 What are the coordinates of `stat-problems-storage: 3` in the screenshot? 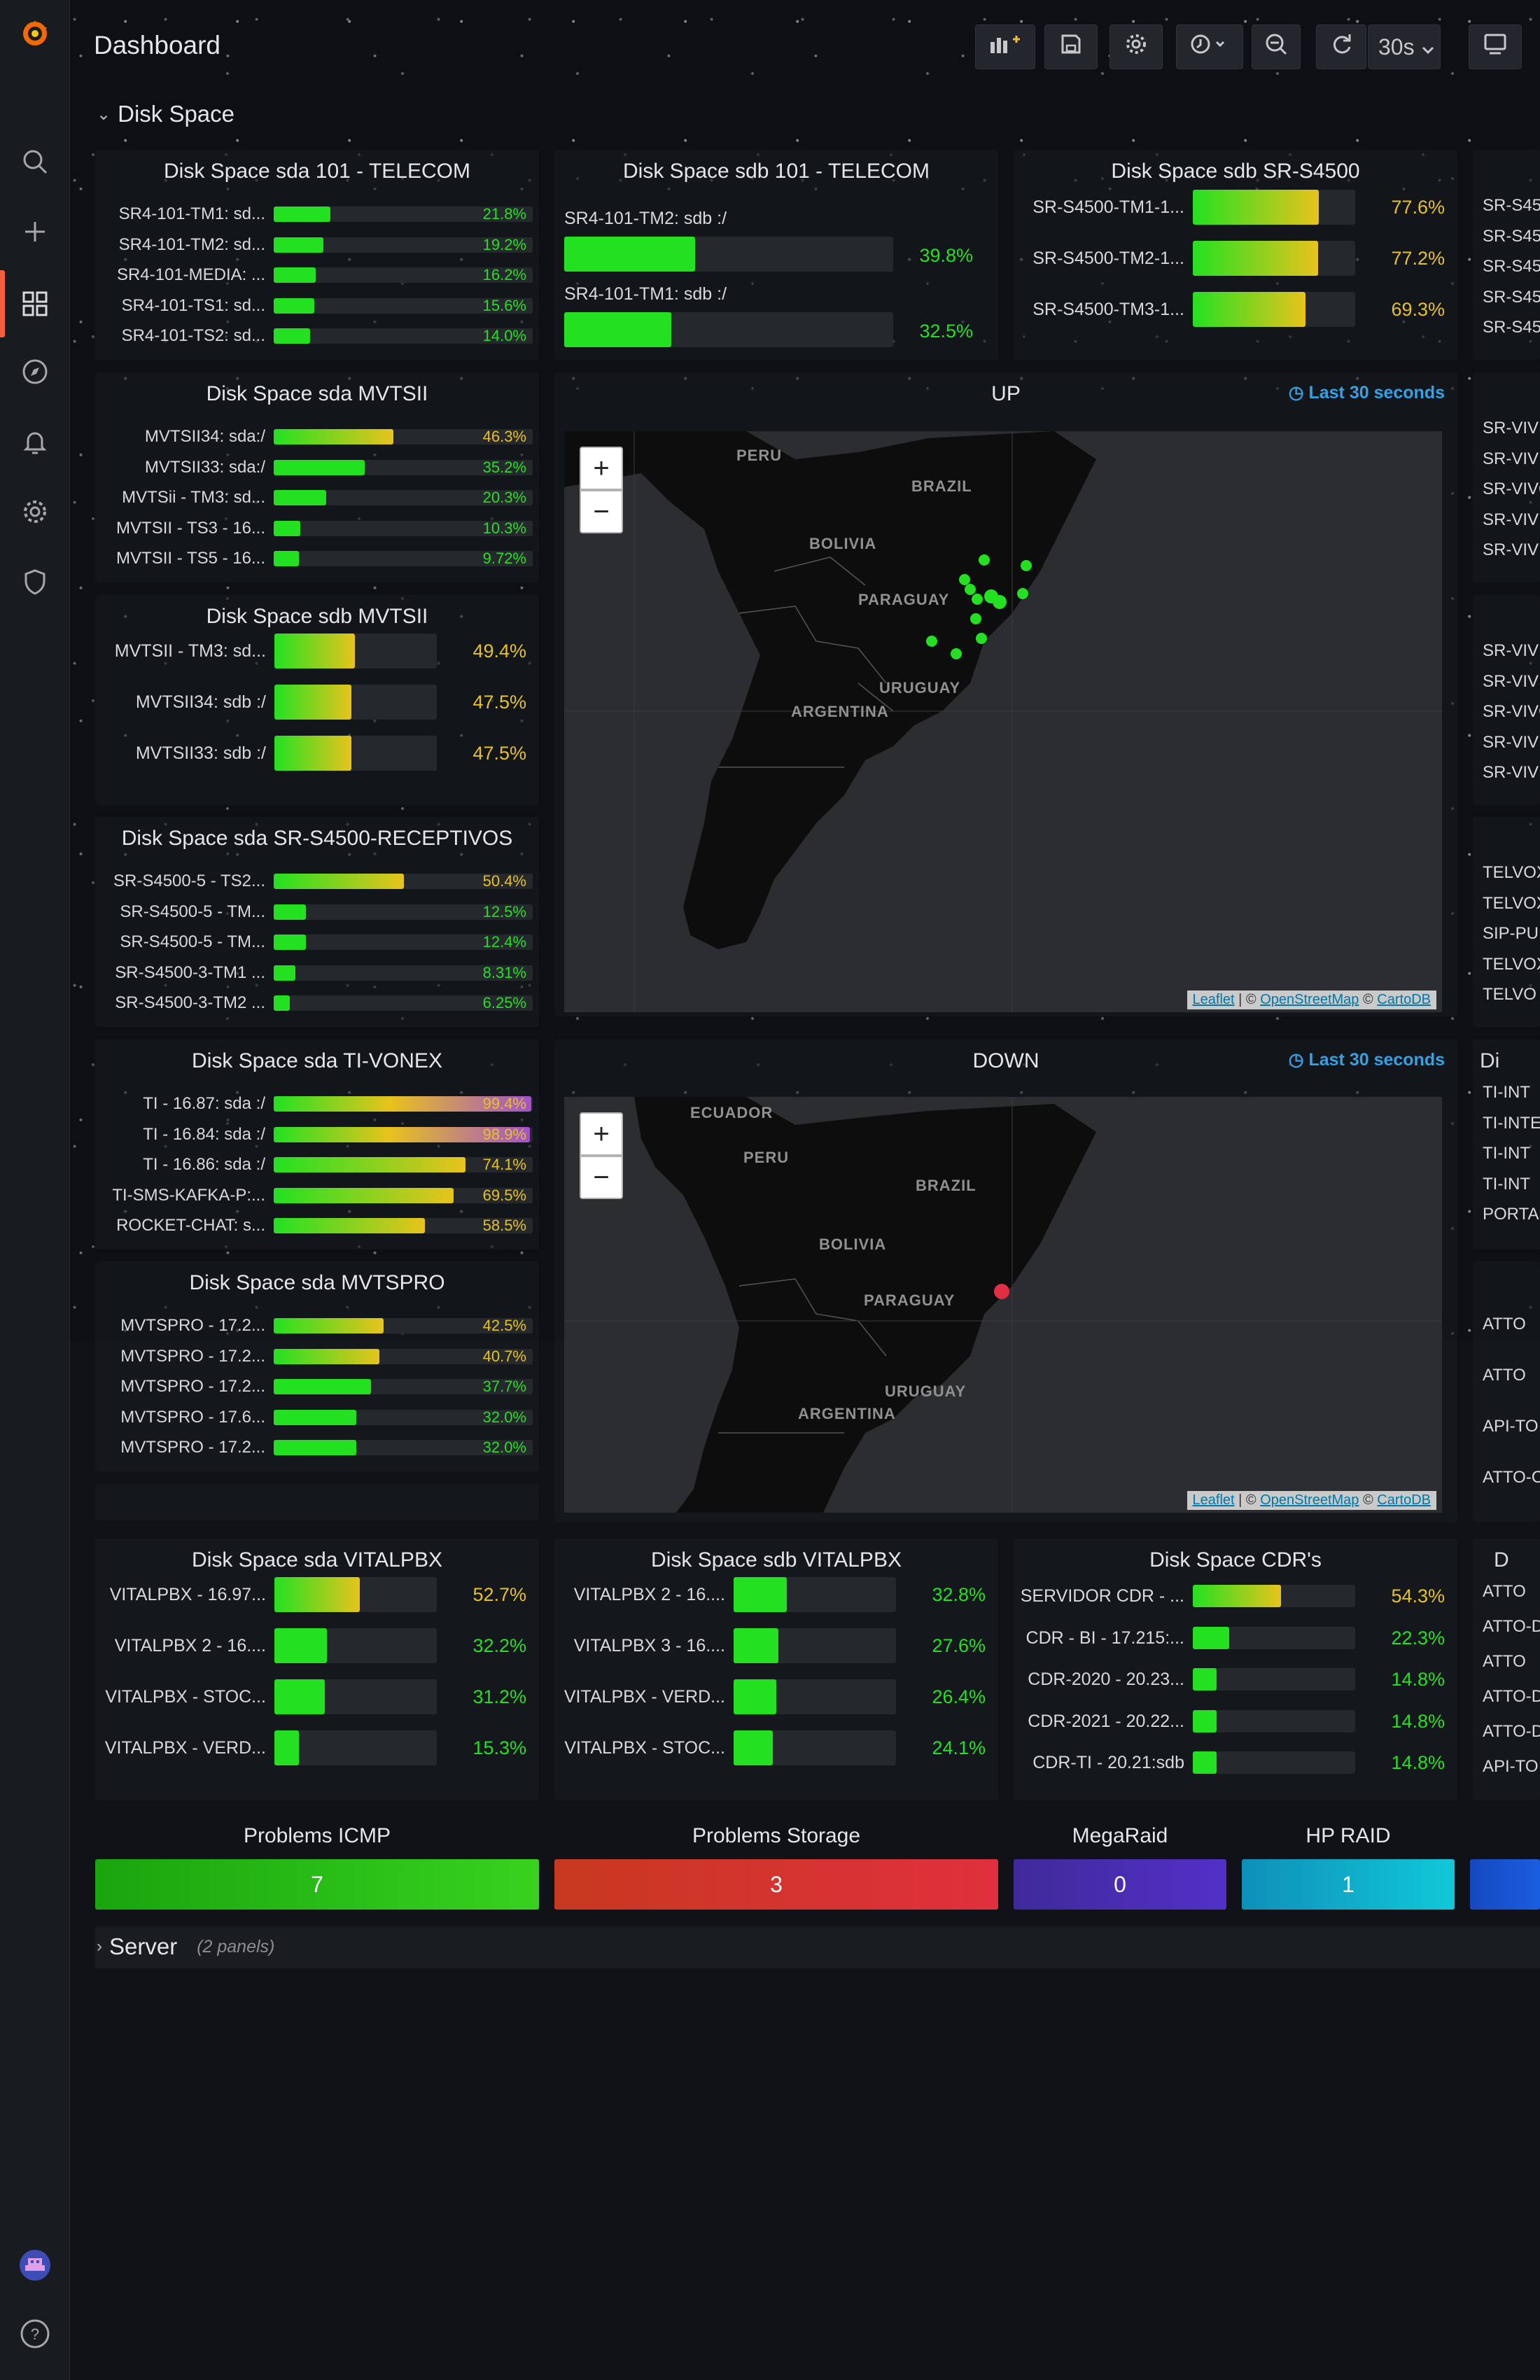 It's located at (776, 1884).